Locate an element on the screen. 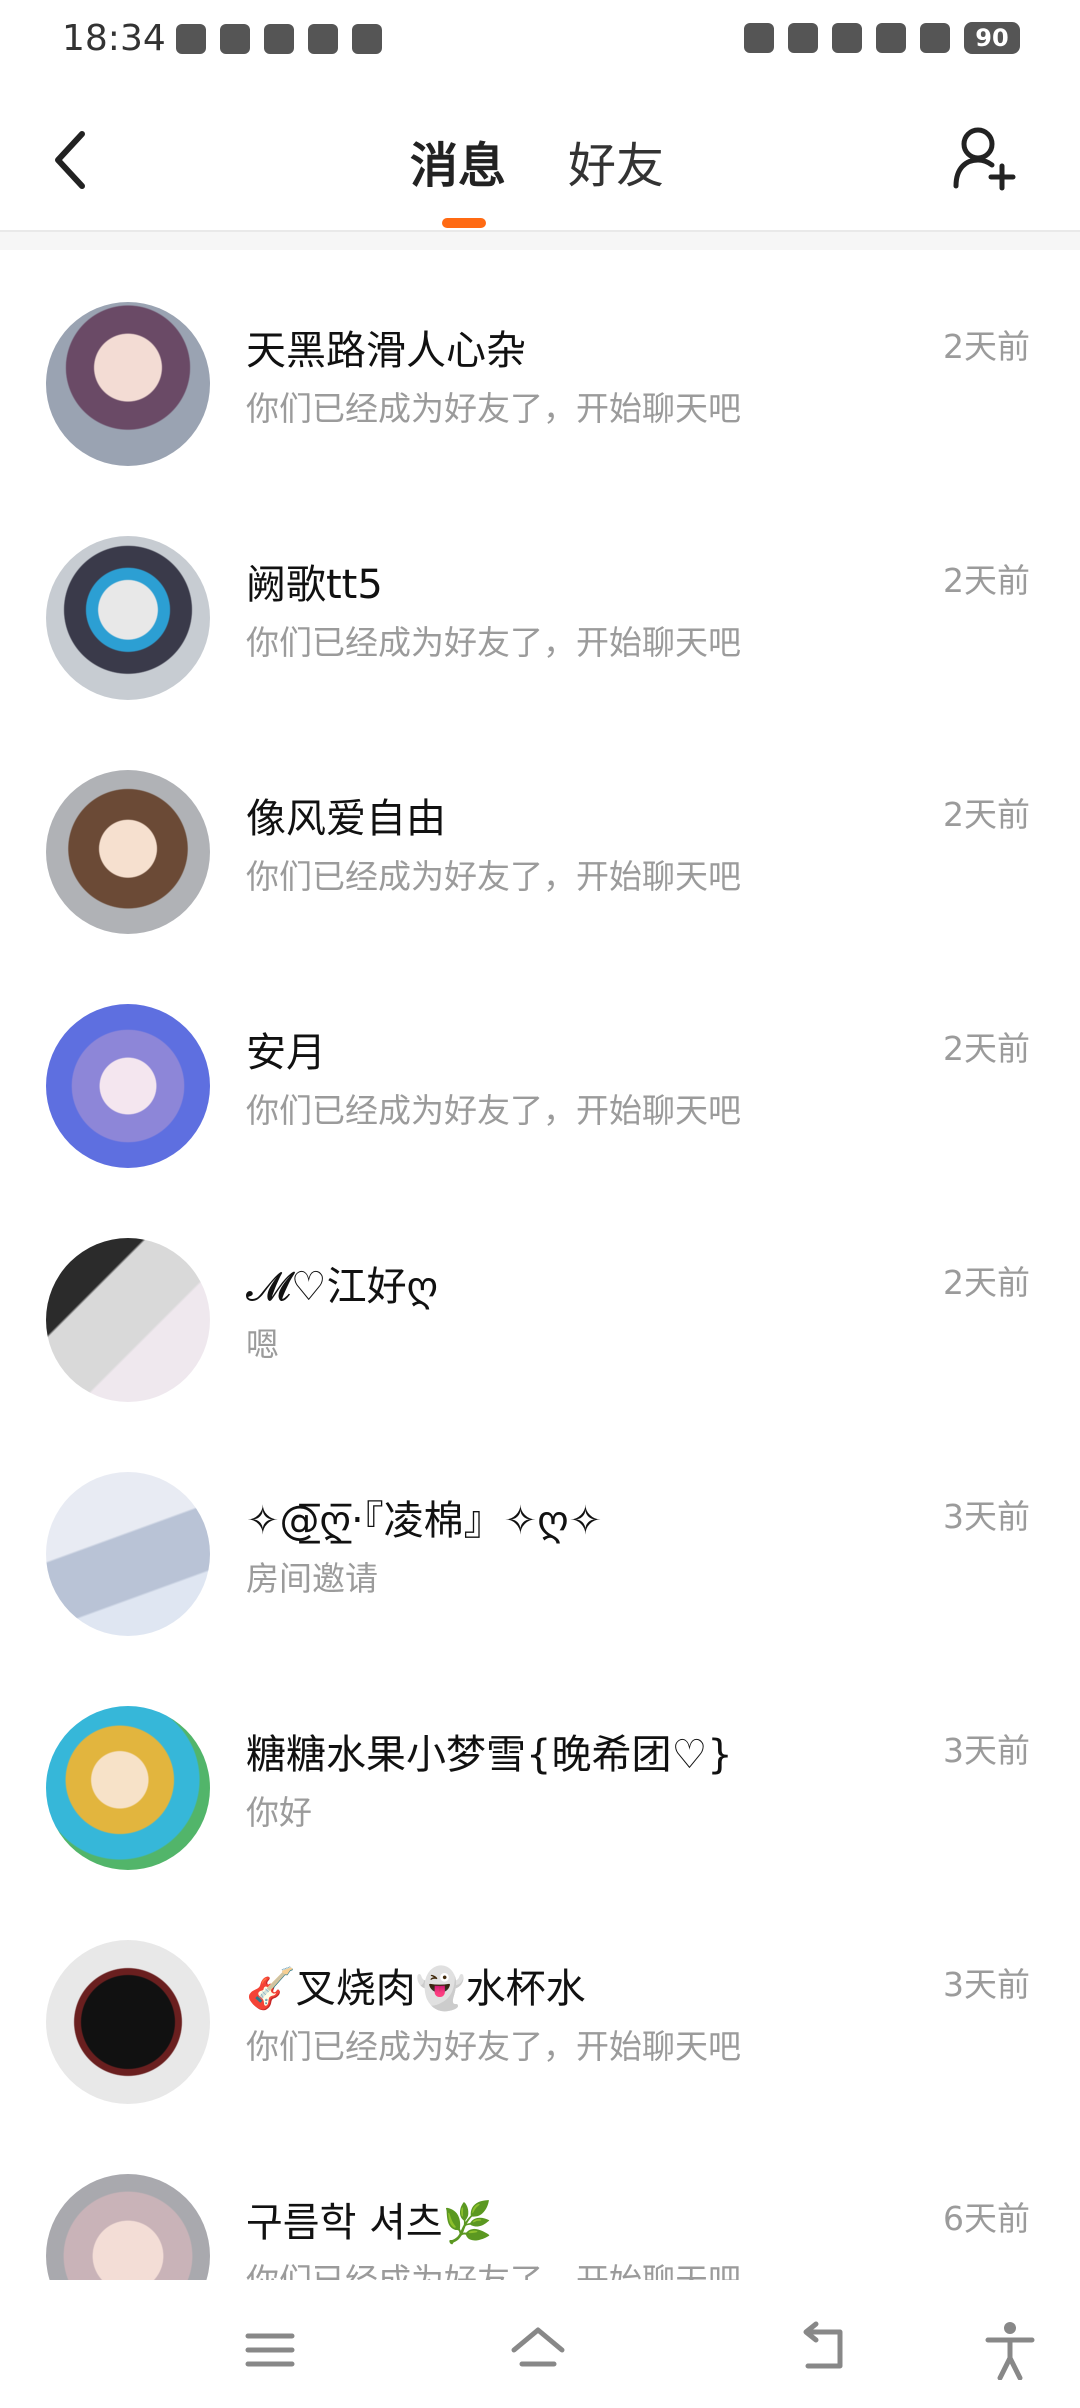 The height and width of the screenshot is (2408, 1080). chat-item: 安月 你们已经成为好友了，开始聊天吧 2天前 is located at coordinates (540, 1087).